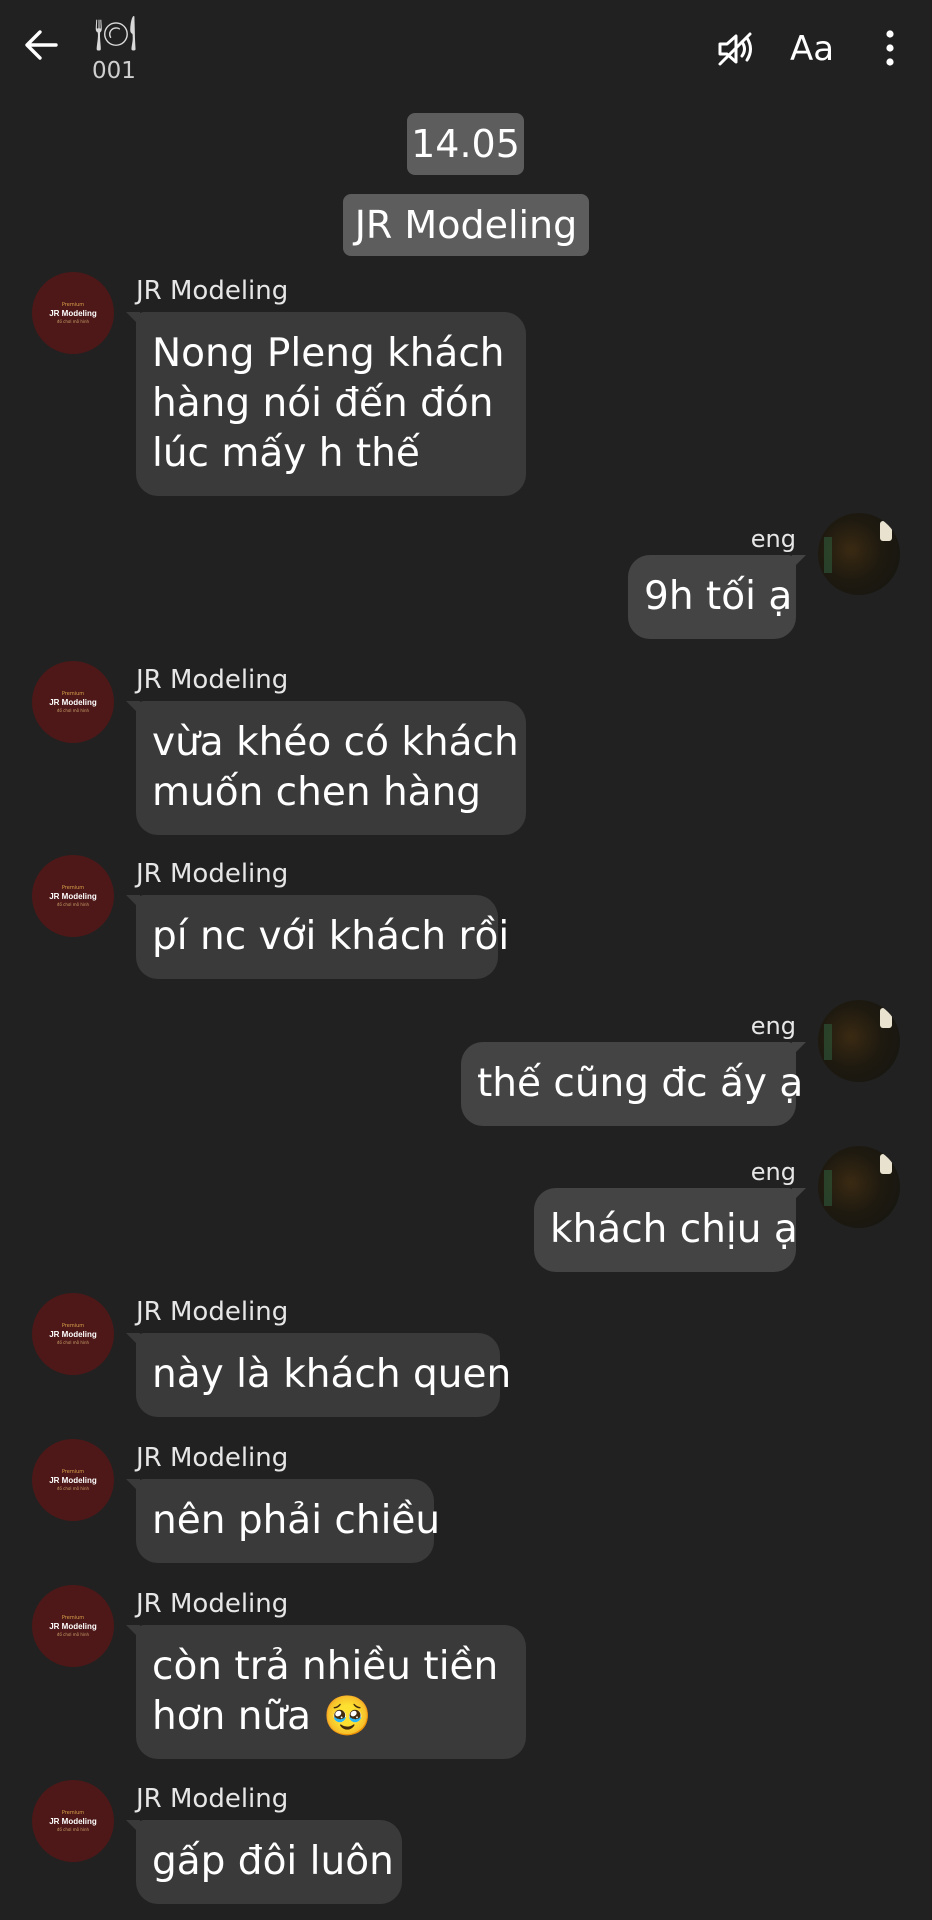 This screenshot has height=1920, width=932. I want to click on fork-knife-icon: 🍽, so click(116, 34).